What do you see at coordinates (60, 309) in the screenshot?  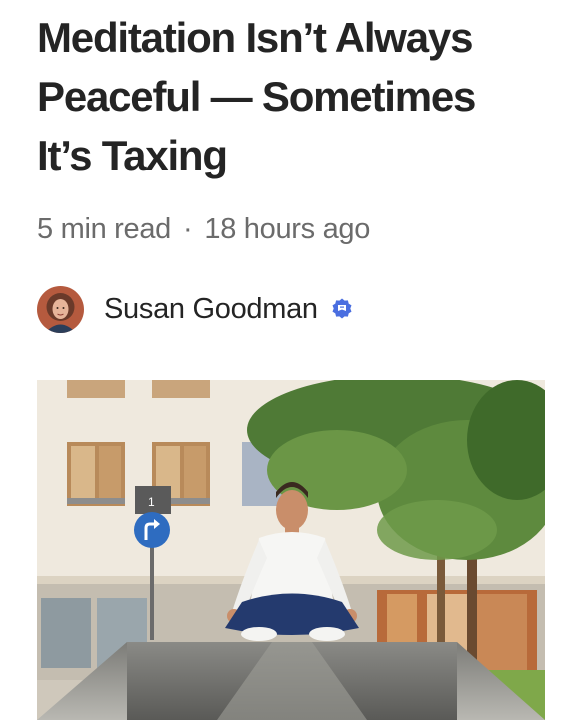 I see `author-avatar` at bounding box center [60, 309].